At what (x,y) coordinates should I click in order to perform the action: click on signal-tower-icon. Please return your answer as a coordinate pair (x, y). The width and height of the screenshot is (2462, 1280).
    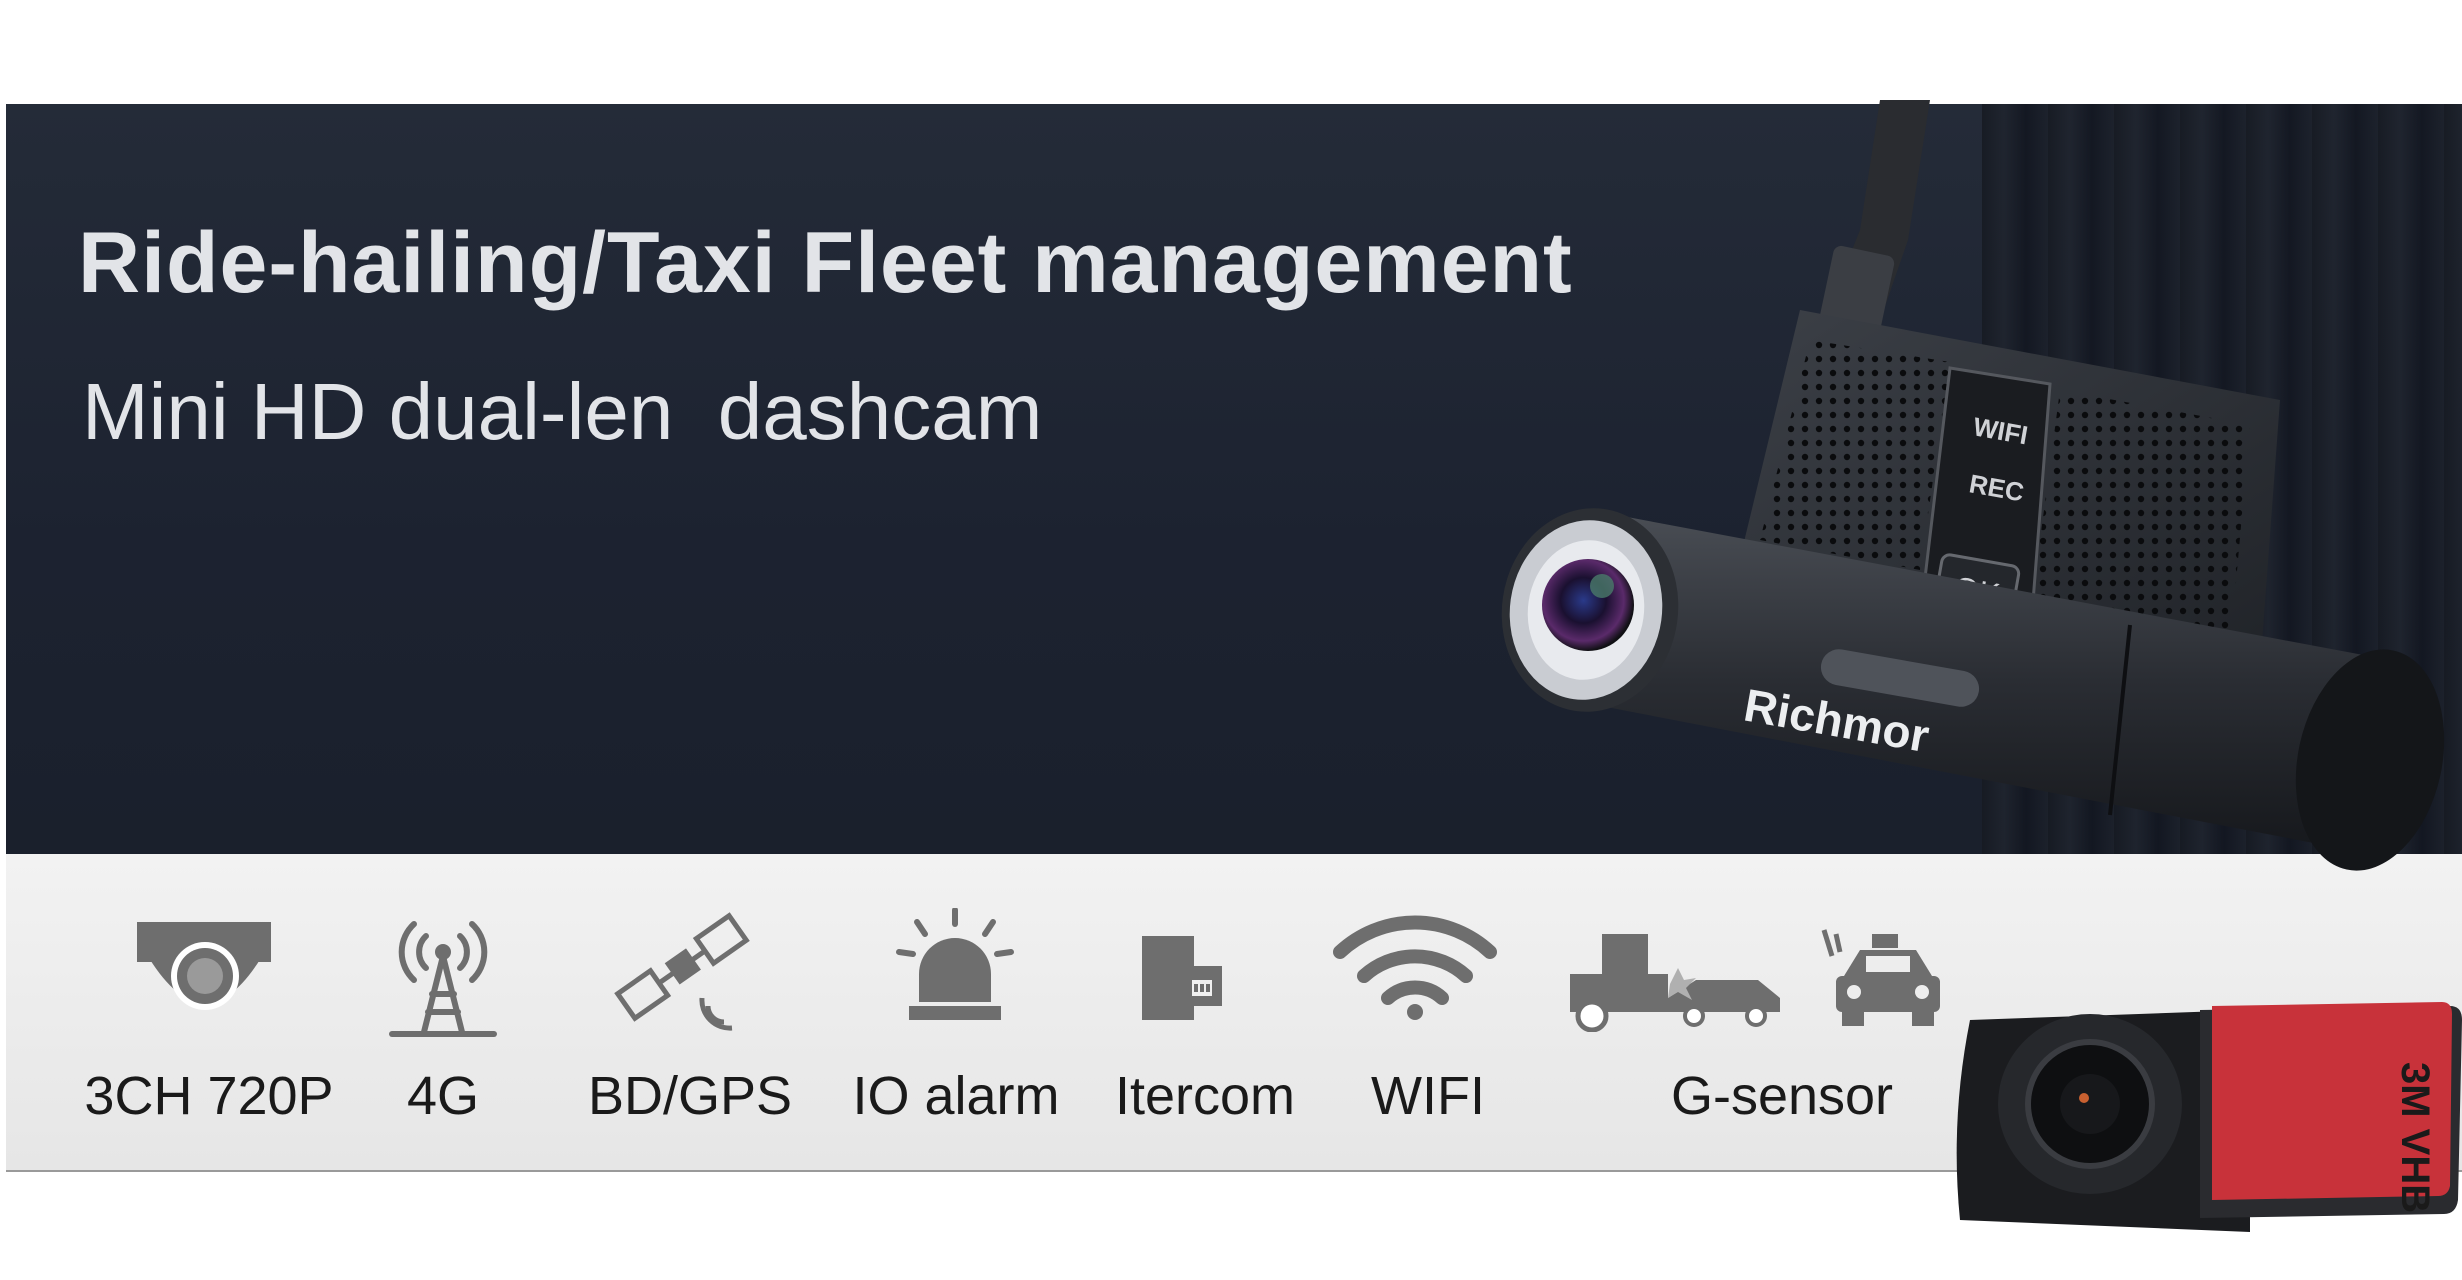
    Looking at the image, I should click on (443, 979).